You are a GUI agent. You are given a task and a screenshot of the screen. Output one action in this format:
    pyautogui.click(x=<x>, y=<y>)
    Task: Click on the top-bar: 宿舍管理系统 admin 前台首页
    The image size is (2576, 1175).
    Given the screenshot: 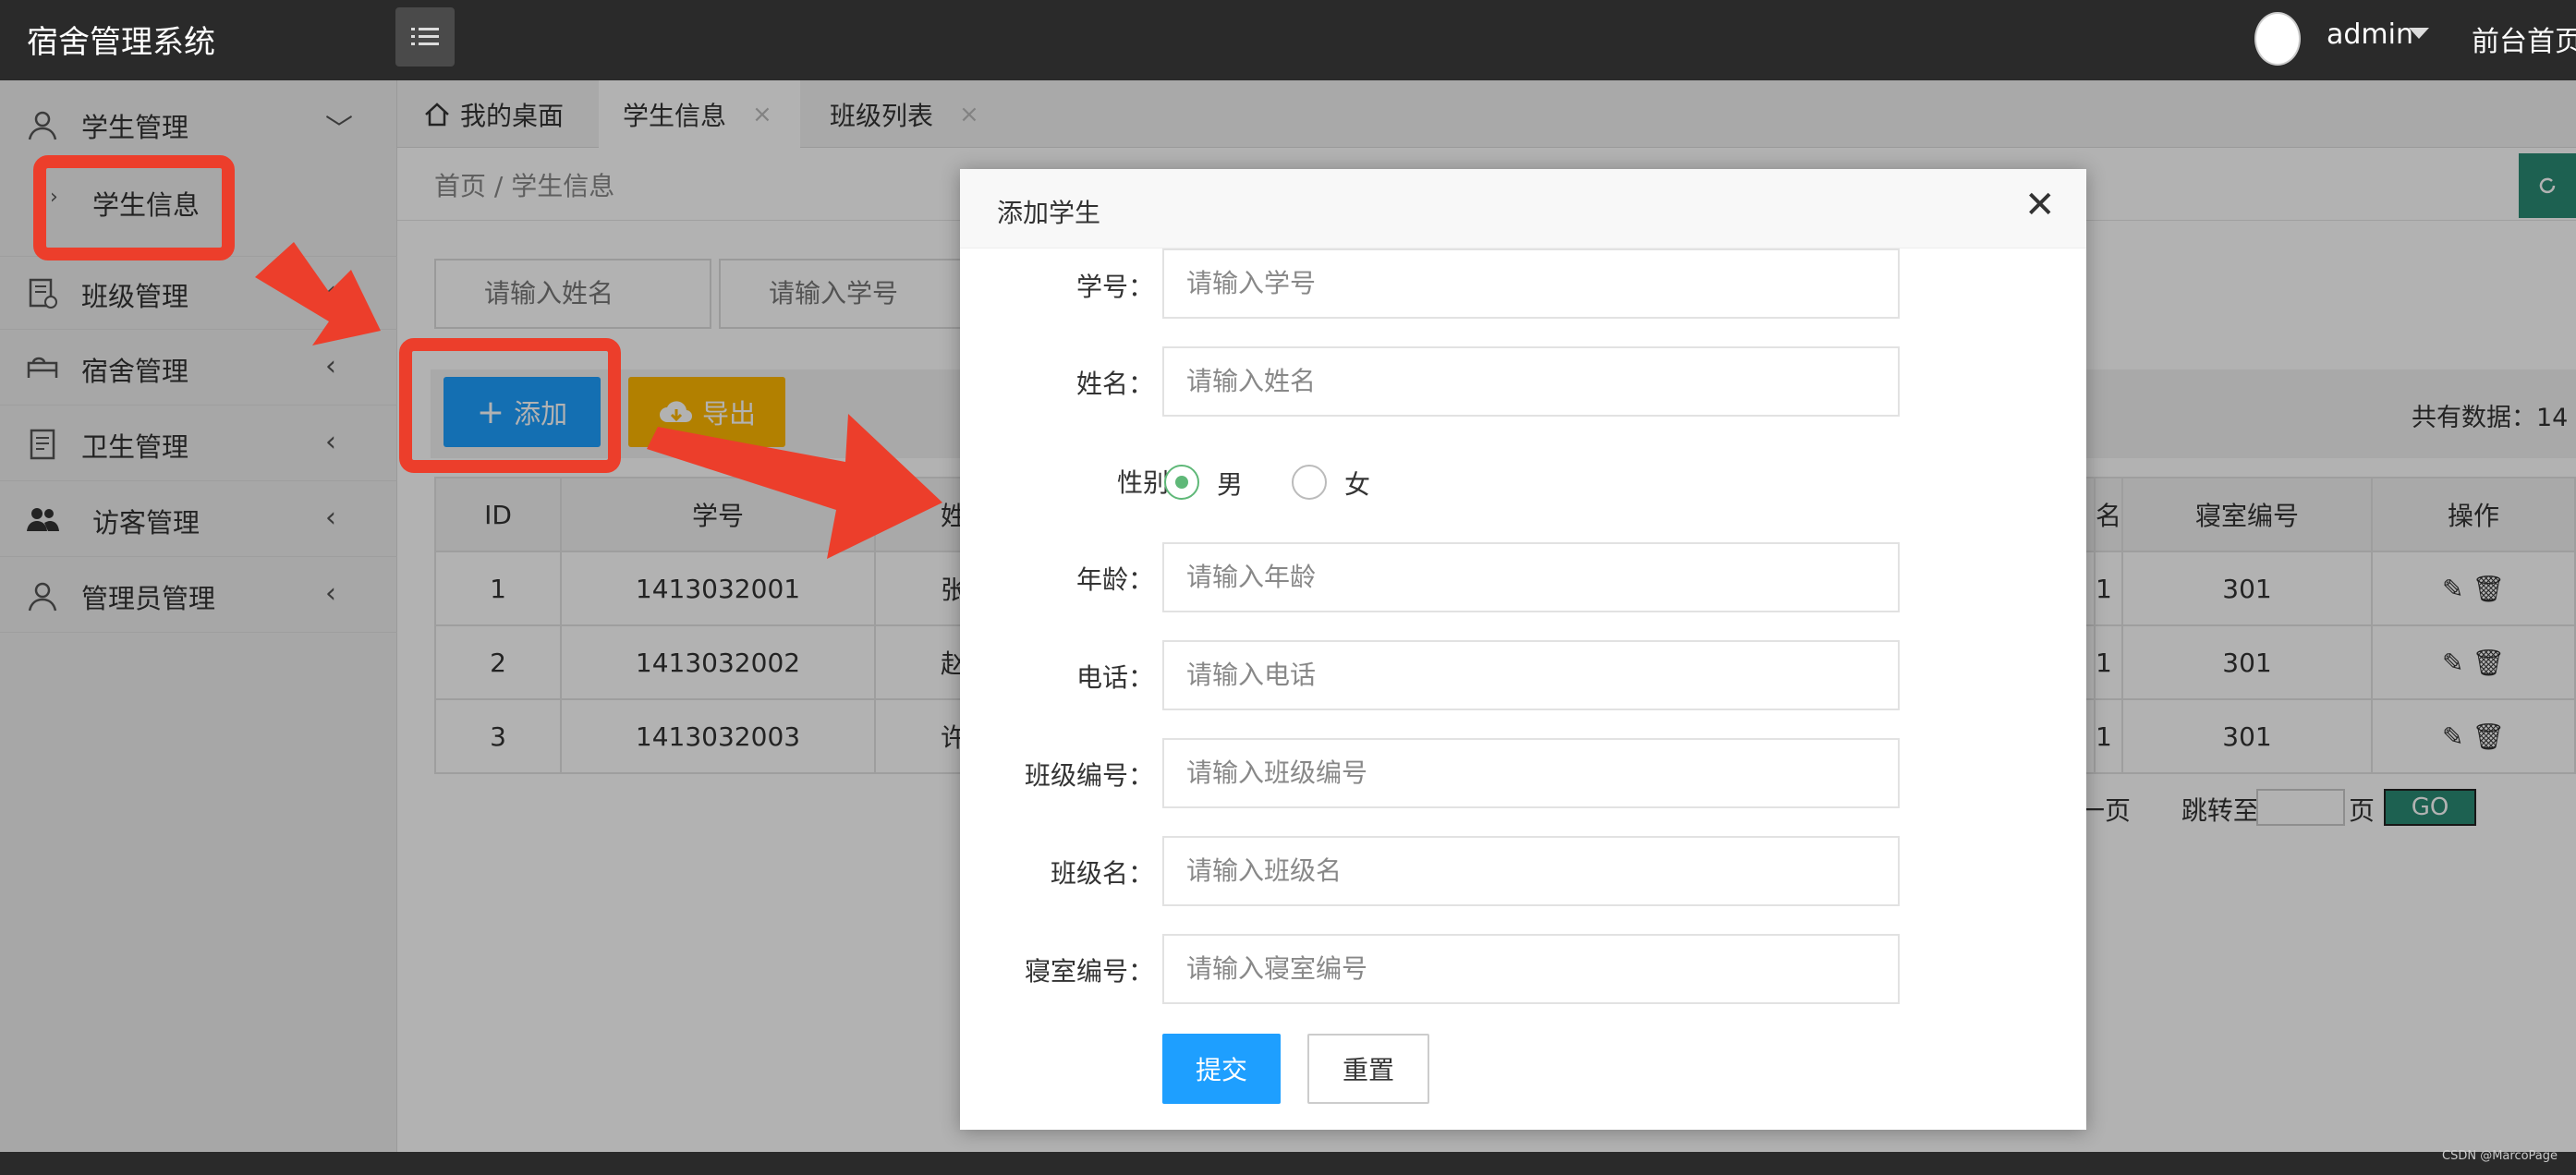 What is the action you would take?
    pyautogui.click(x=1288, y=40)
    